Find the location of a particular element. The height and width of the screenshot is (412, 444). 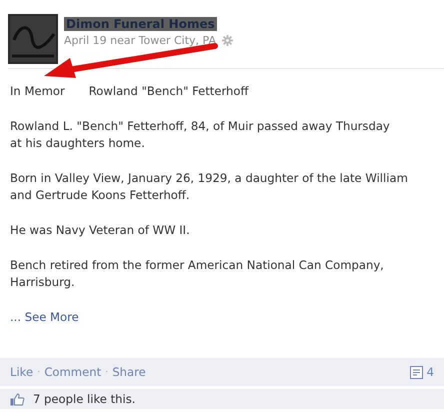

action-link: Share is located at coordinates (129, 372).